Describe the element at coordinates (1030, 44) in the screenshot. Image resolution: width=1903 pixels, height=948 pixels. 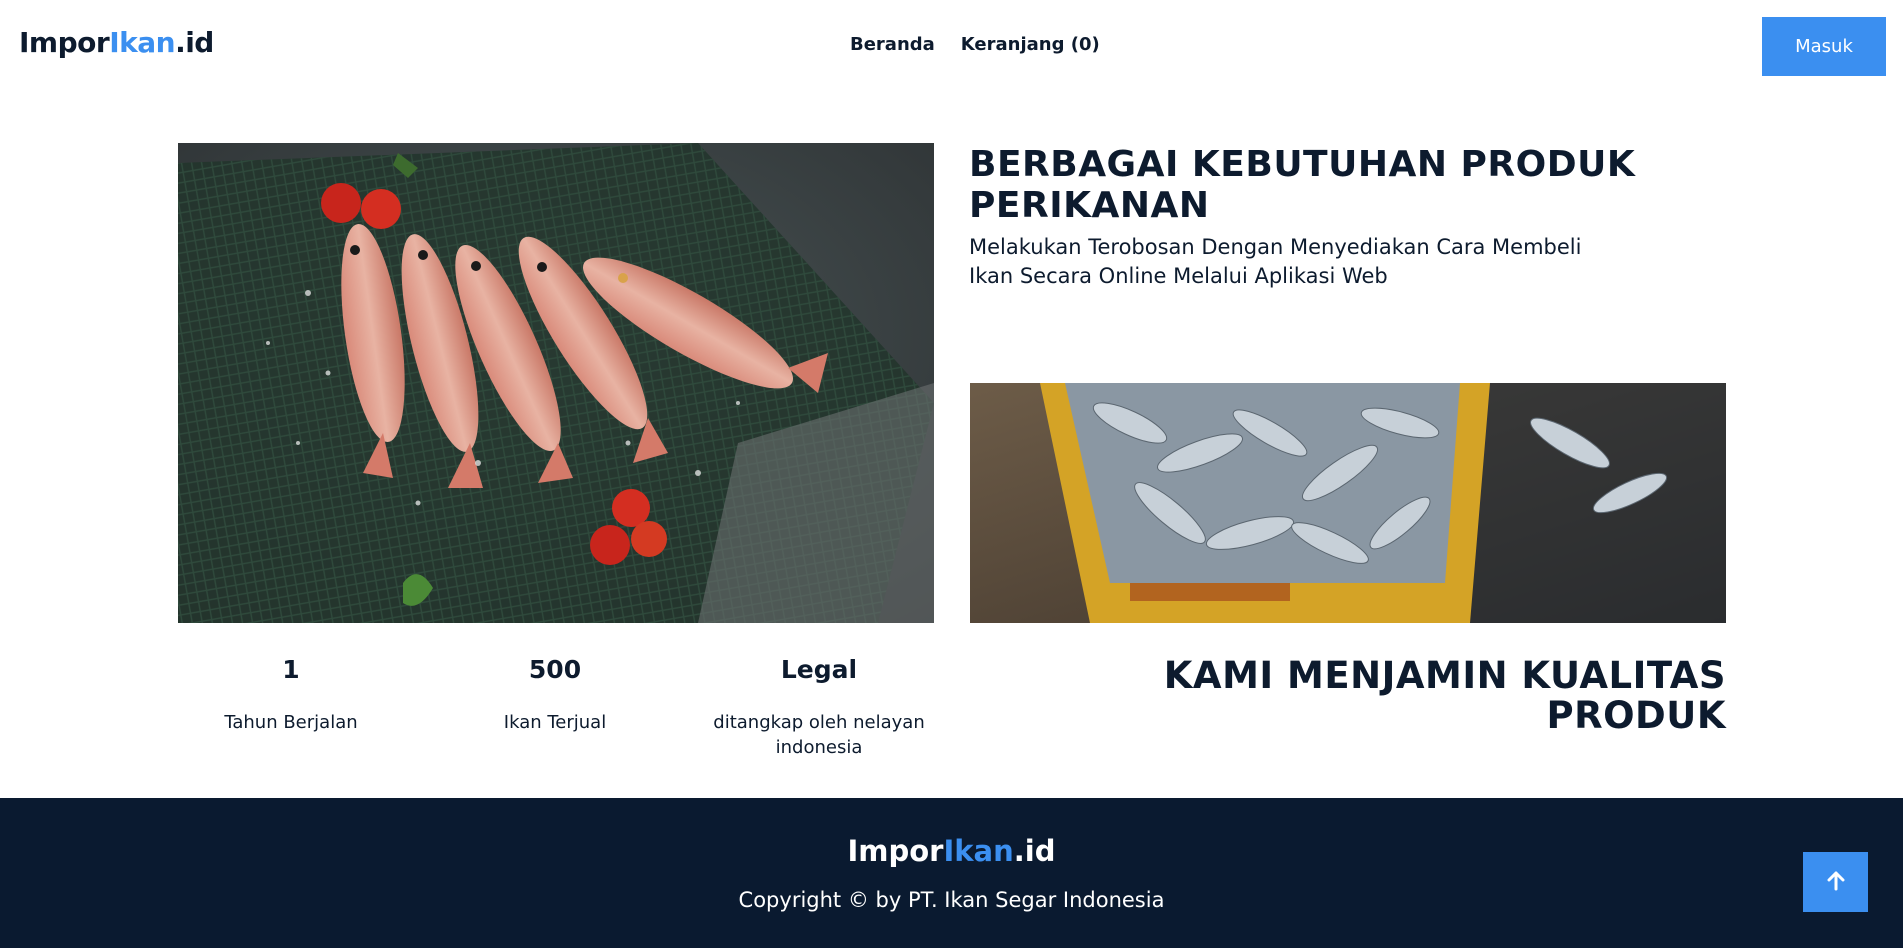
I see `nav-link-keranjang: Keranjang (0)` at that location.